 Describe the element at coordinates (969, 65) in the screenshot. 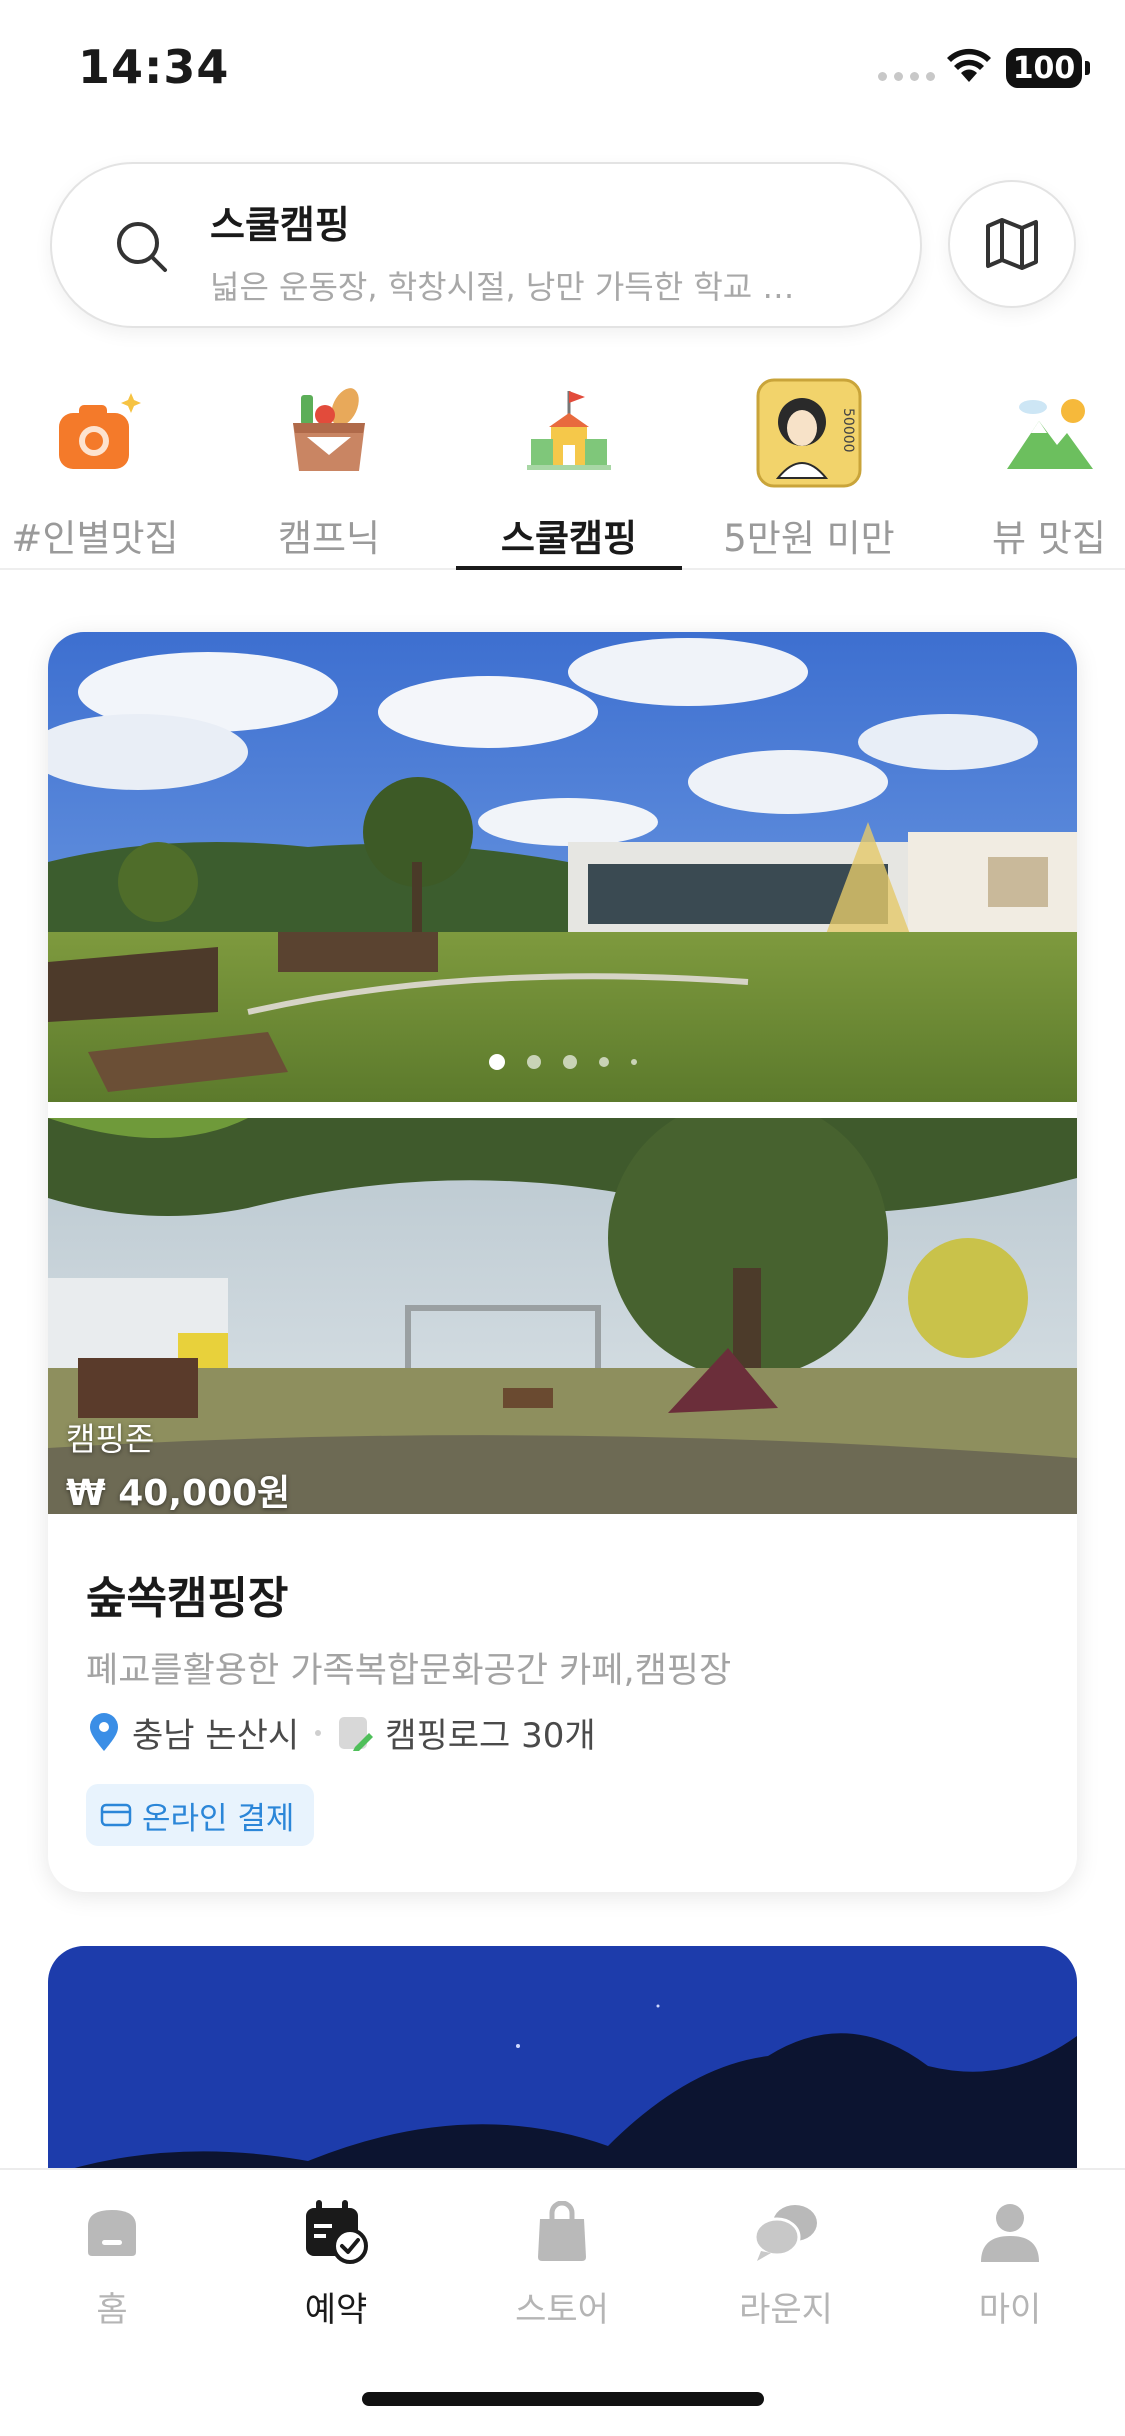

I see `wifi-icon` at that location.